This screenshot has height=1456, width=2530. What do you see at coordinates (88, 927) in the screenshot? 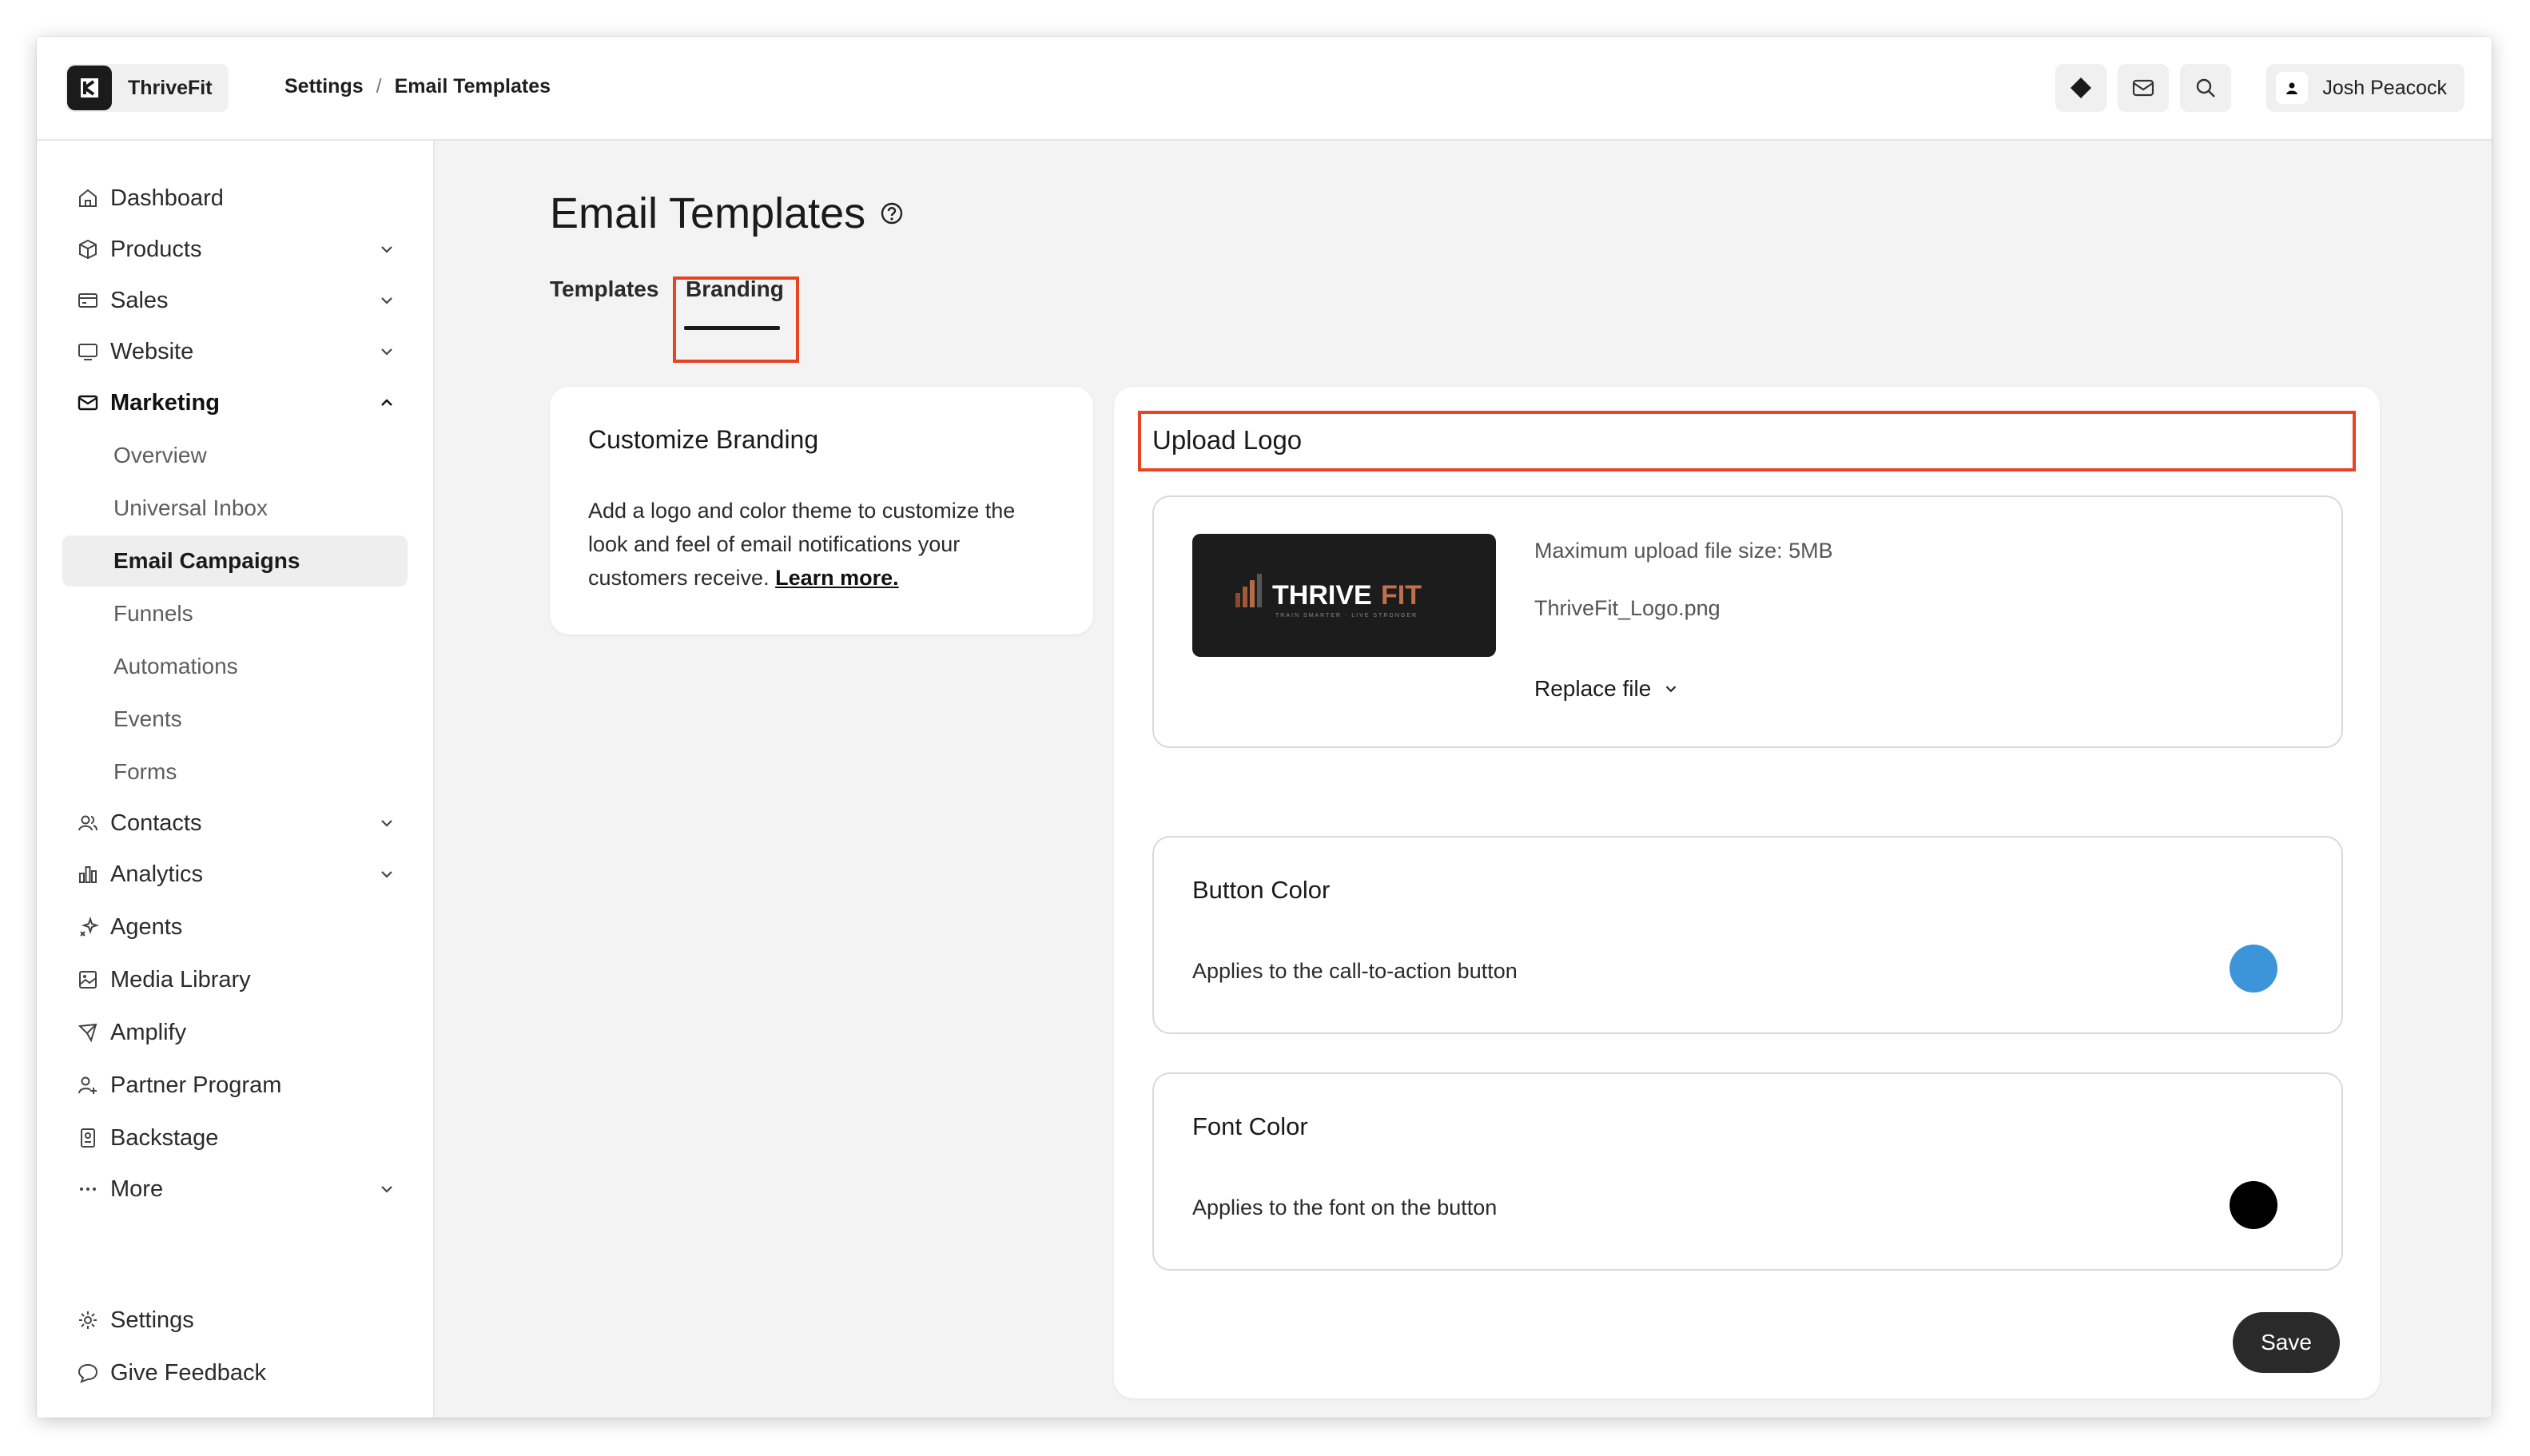
I see `sparkle-icon` at bounding box center [88, 927].